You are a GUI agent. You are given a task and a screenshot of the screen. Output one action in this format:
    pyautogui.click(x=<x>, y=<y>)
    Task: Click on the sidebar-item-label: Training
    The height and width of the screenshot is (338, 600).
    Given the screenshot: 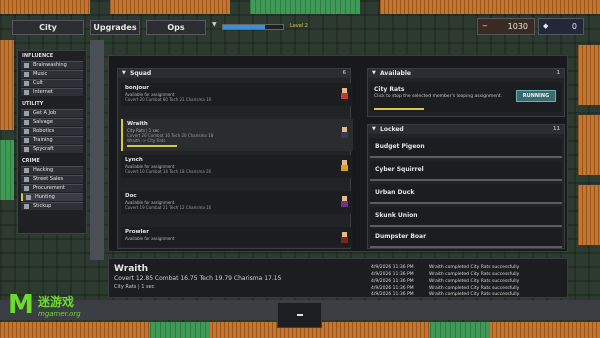 What is the action you would take?
    pyautogui.click(x=43, y=140)
    